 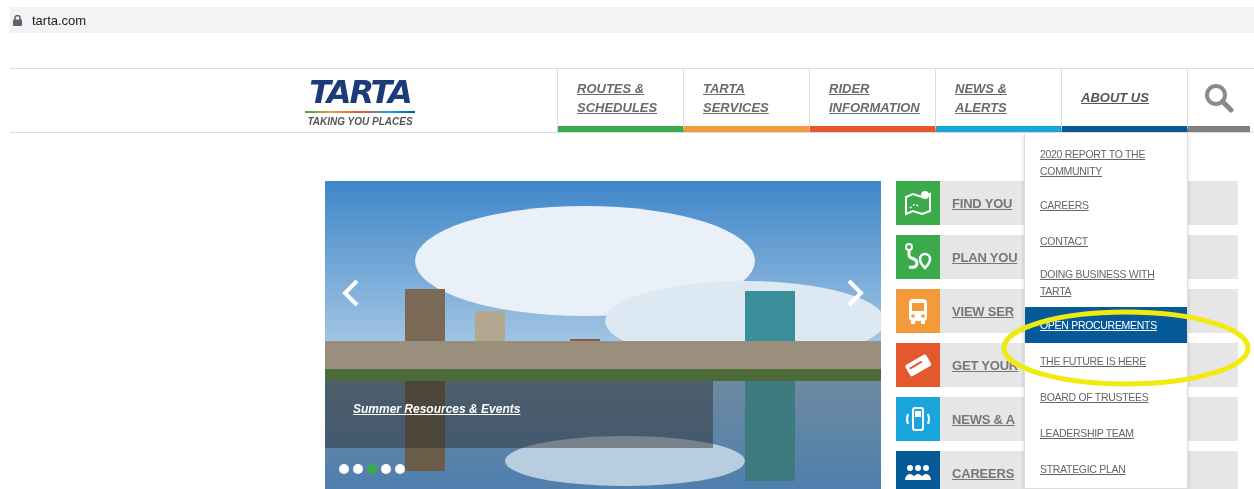 I want to click on url-text: tarta.com, so click(x=59, y=20).